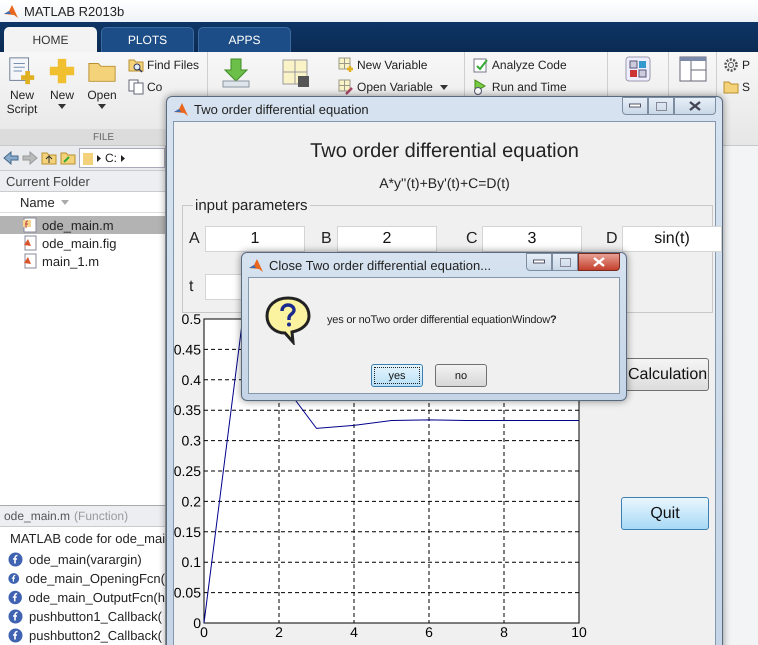 The height and width of the screenshot is (645, 758). Describe the element at coordinates (579, 631) in the screenshot. I see `axis-tick-label: 10` at that location.